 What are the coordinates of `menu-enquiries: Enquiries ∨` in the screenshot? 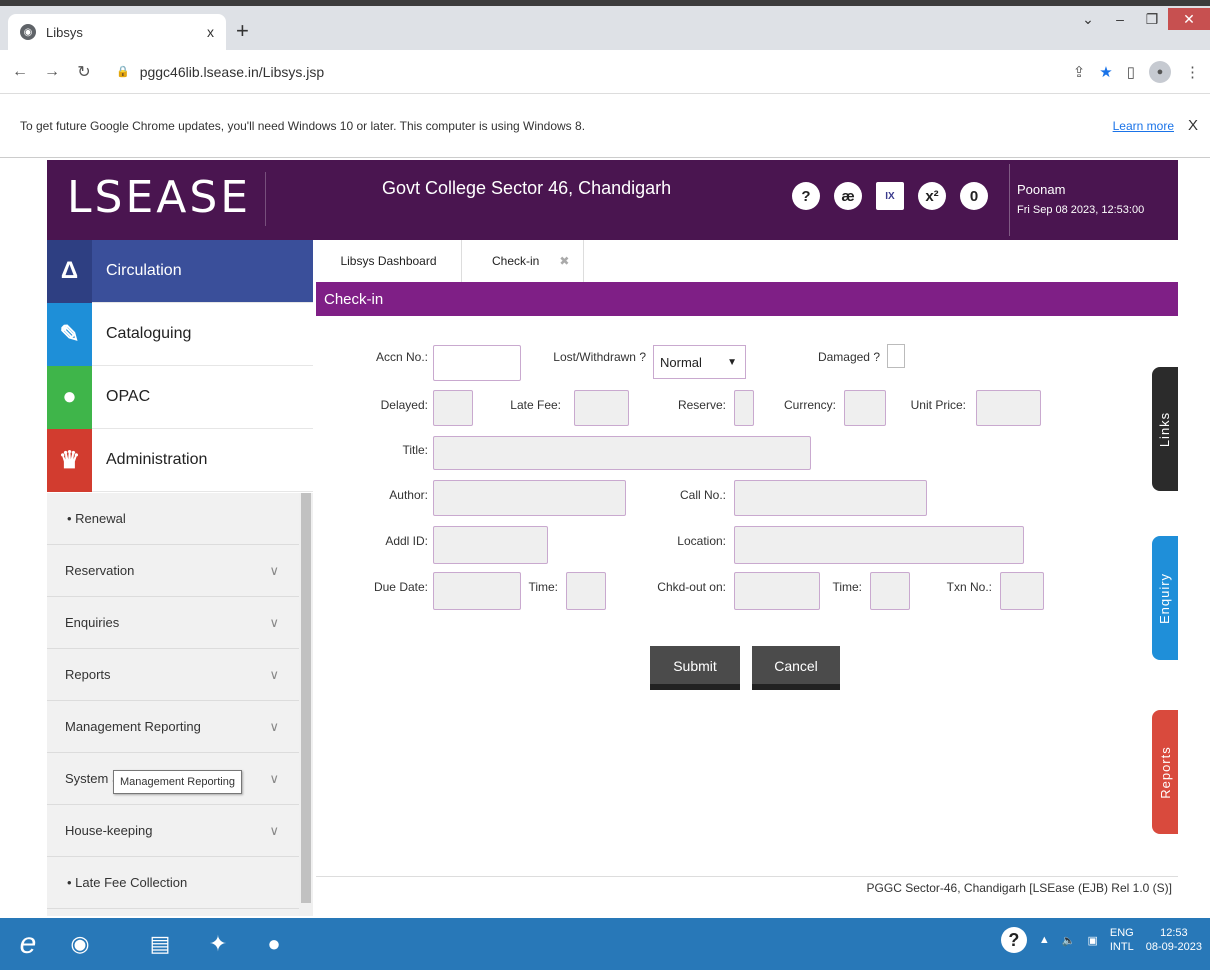 It's located at (173, 623).